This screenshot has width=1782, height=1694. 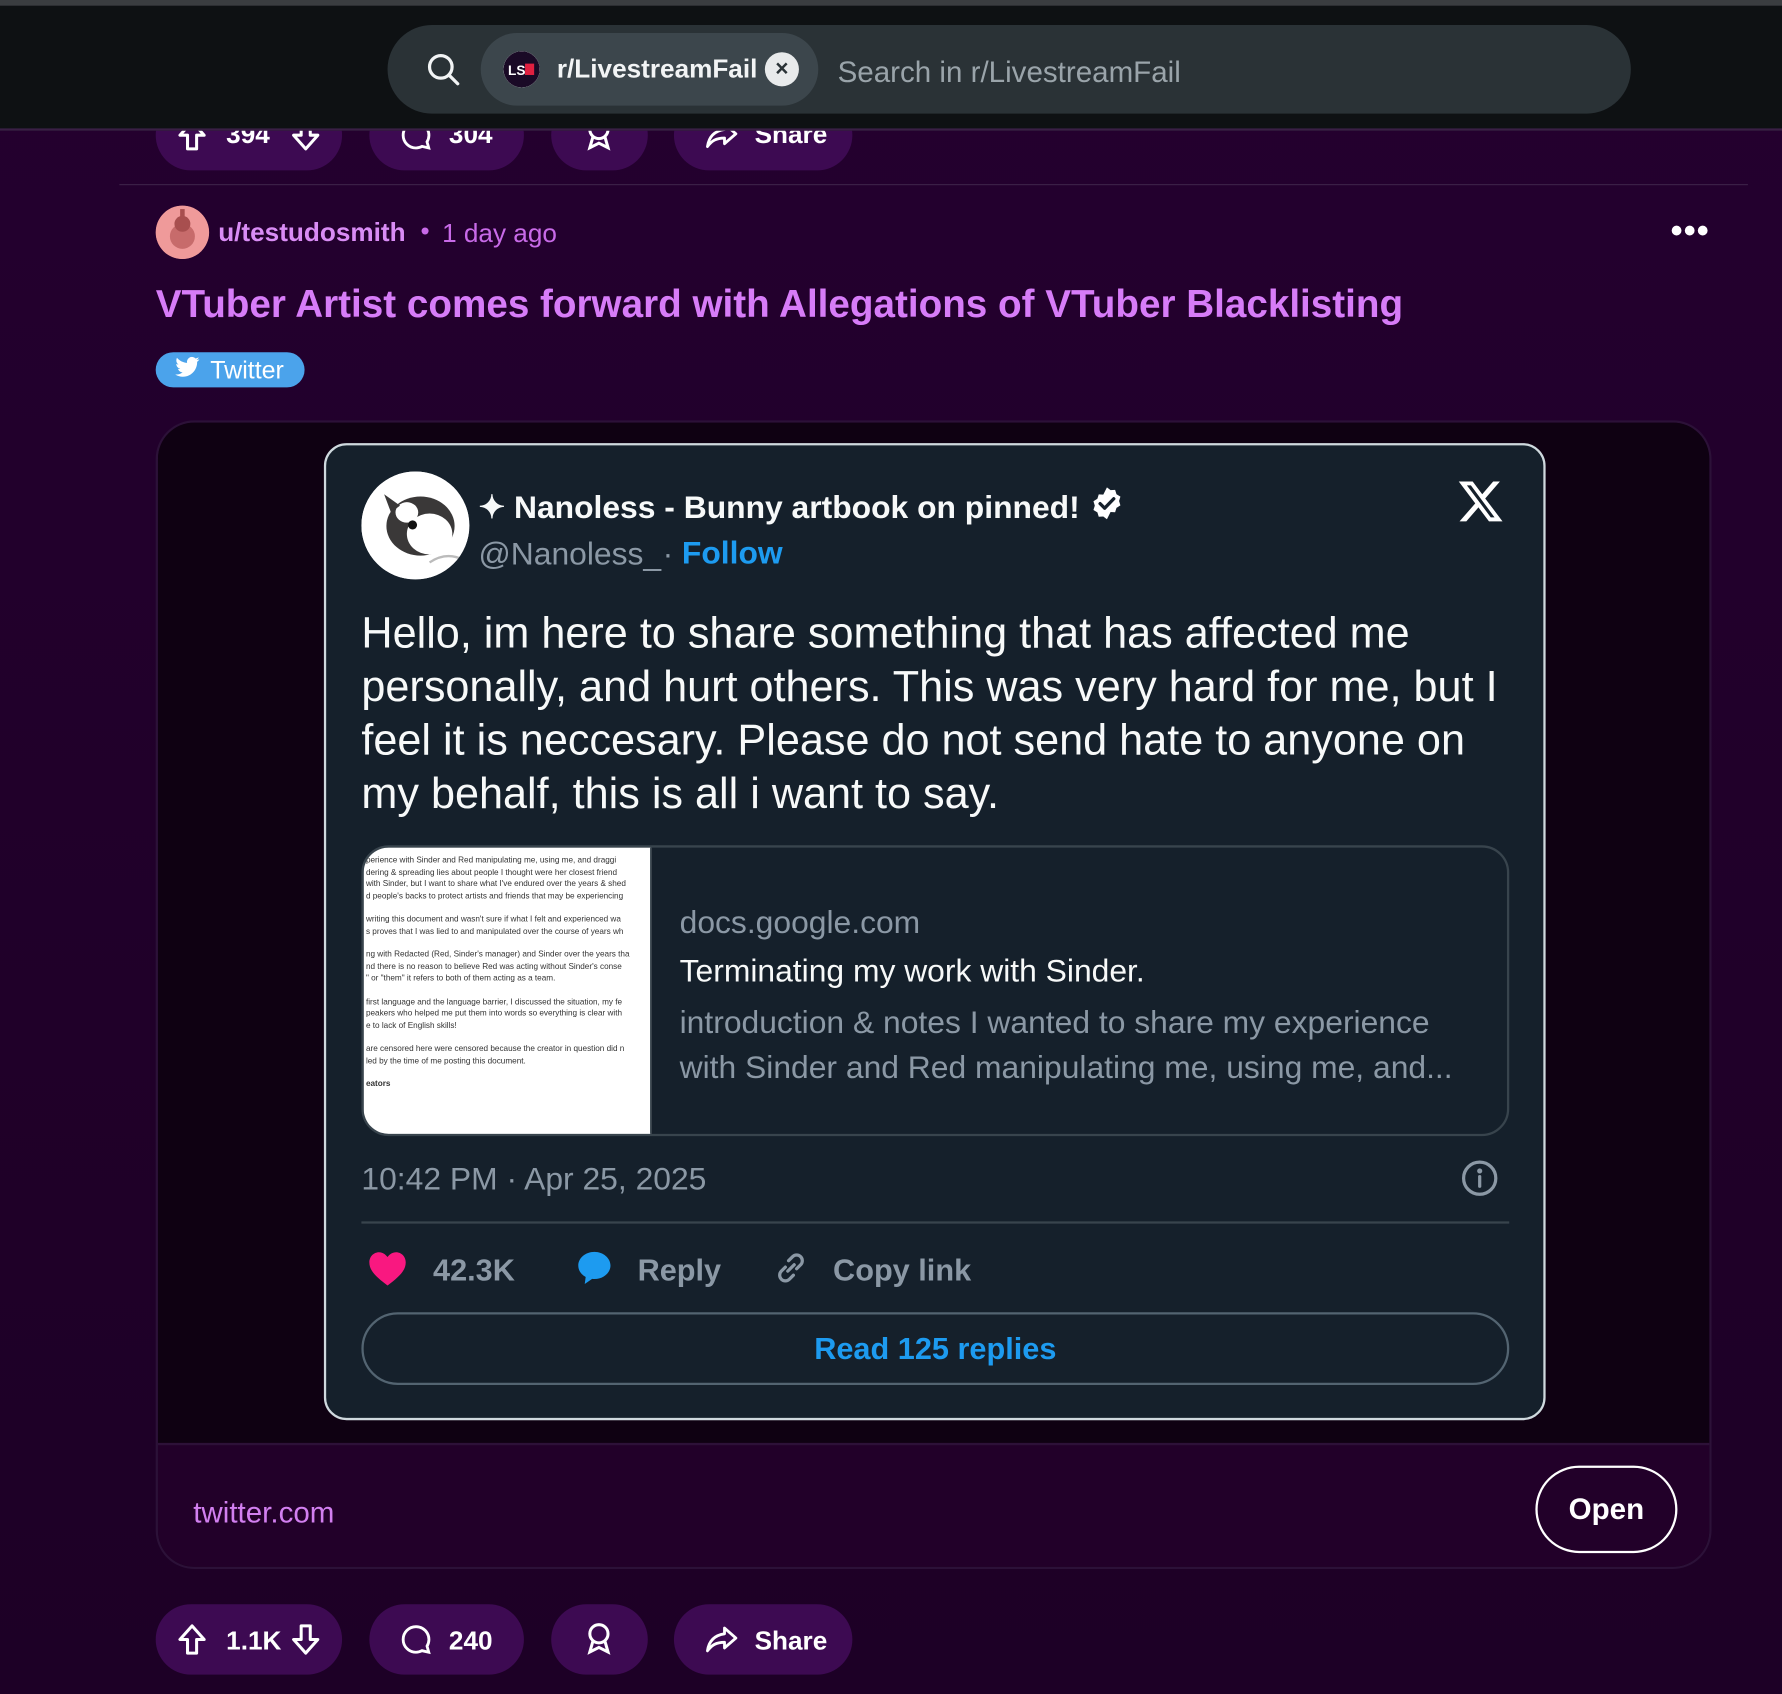 I want to click on upvote-icon, so click(x=192, y=1639).